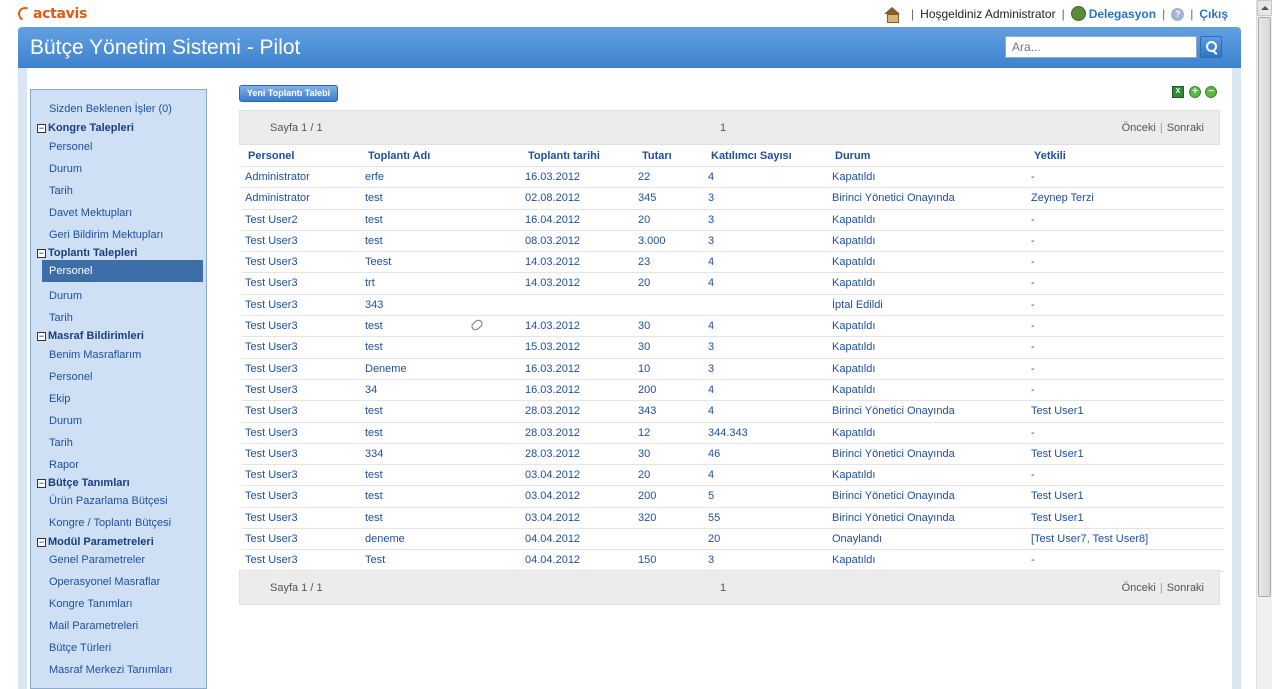 The image size is (1272, 689). Describe the element at coordinates (552, 198) in the screenshot. I see `cell-meeting-date: 02.08.2012` at that location.